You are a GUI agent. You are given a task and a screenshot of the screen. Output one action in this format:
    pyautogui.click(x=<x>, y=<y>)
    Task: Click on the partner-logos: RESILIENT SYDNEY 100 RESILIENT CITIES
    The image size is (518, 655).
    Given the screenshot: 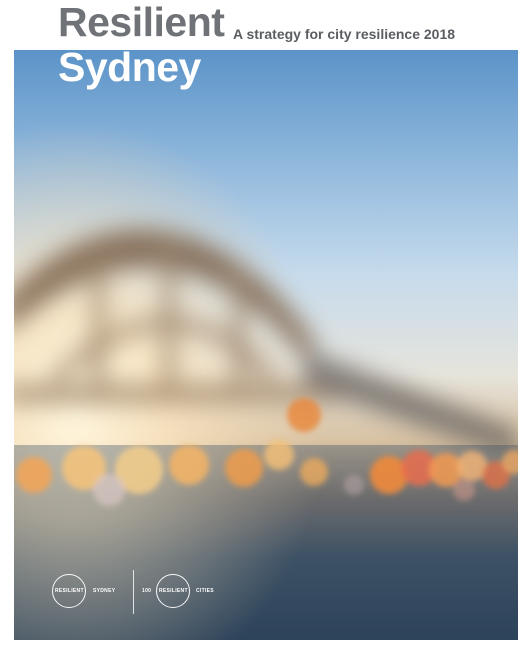 What is the action you would take?
    pyautogui.click(x=164, y=592)
    